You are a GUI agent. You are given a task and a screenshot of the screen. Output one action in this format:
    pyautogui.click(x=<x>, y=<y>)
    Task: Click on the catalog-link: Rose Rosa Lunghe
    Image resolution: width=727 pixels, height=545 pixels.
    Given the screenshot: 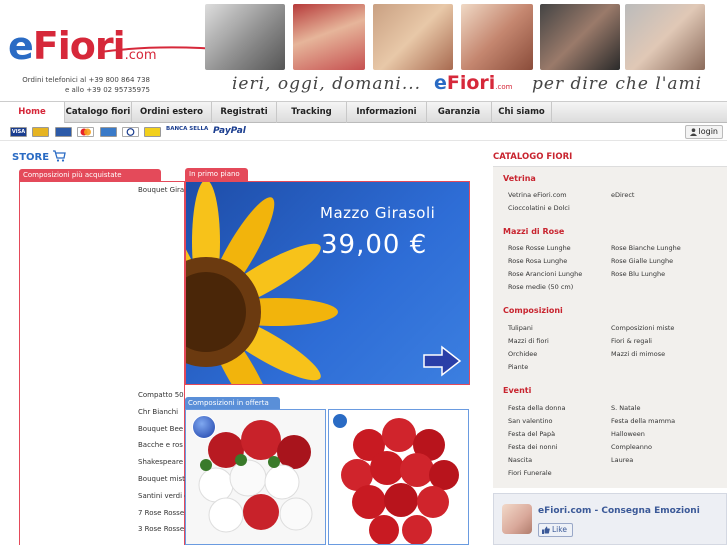 What is the action you would take?
    pyautogui.click(x=537, y=261)
    